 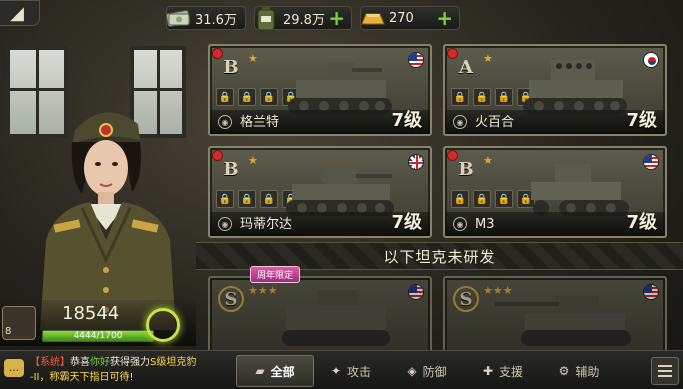 What do you see at coordinates (108, 221) in the screenshot?
I see `officer-portrait` at bounding box center [108, 221].